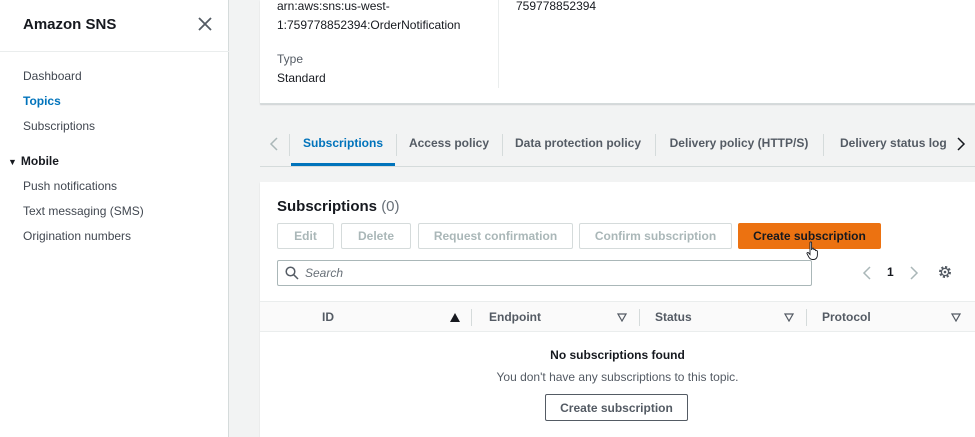  What do you see at coordinates (119, 26) in the screenshot?
I see `sidebar-header: Amazon SNS` at bounding box center [119, 26].